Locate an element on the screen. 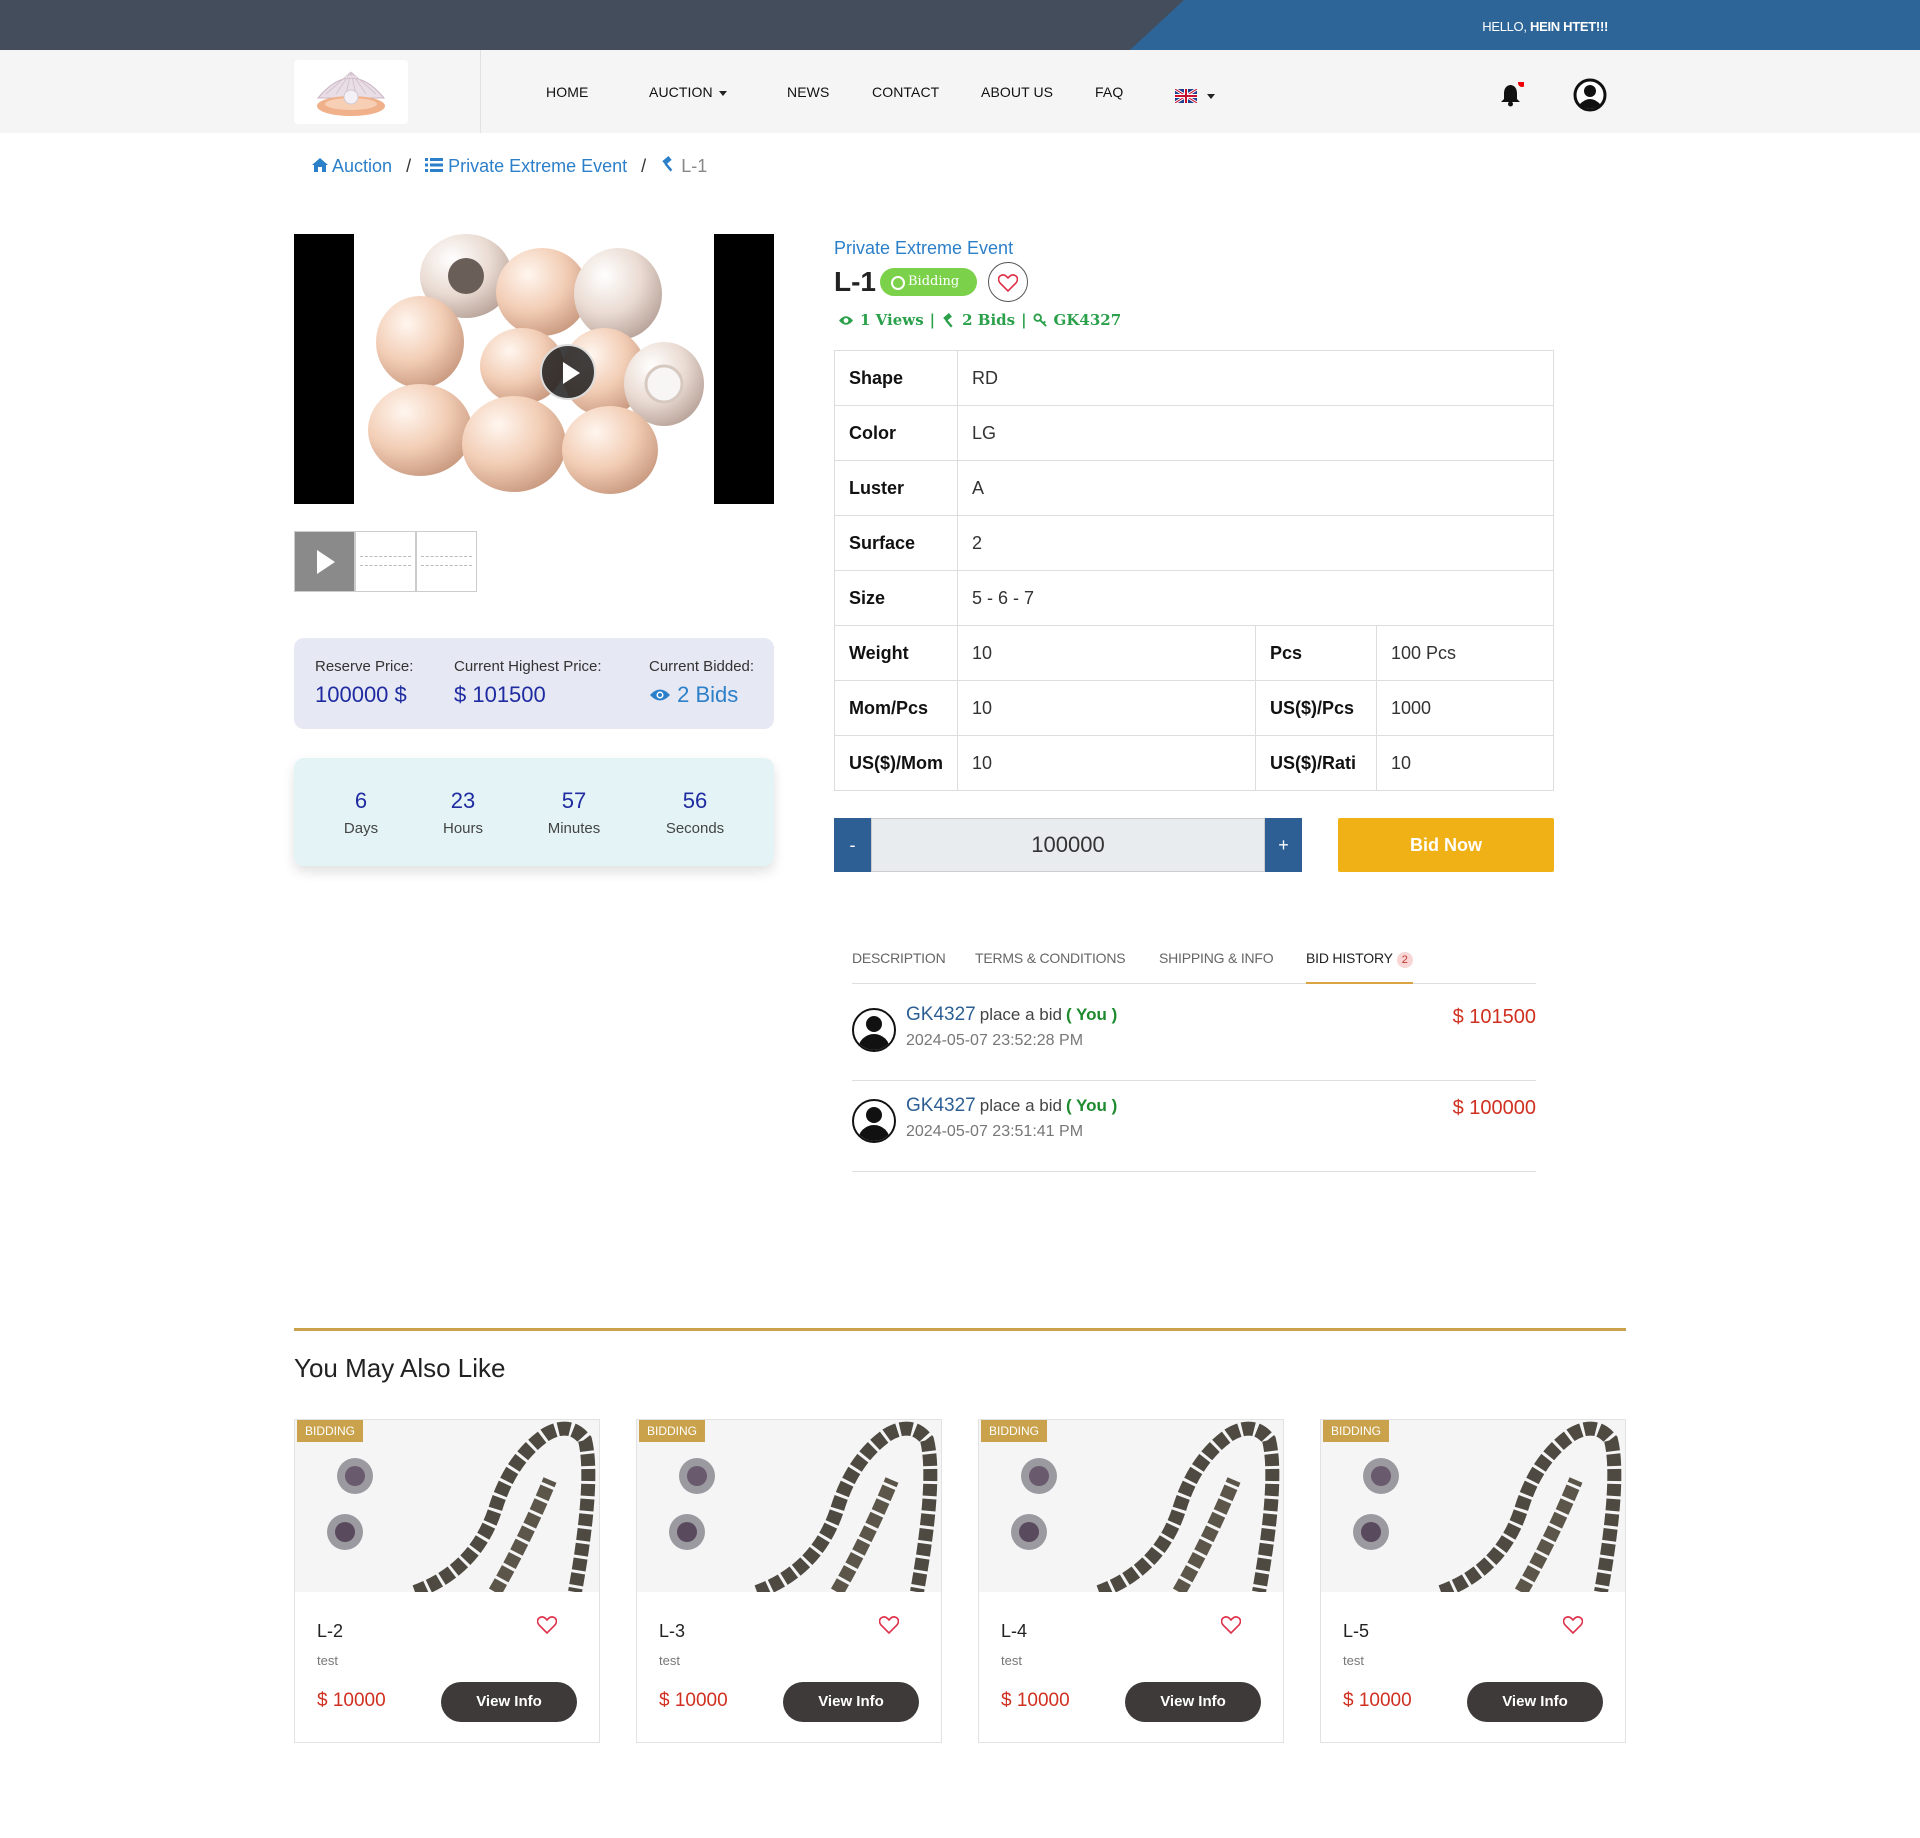 The width and height of the screenshot is (1920, 1838). bid-amount-input: 100000 is located at coordinates (1068, 845).